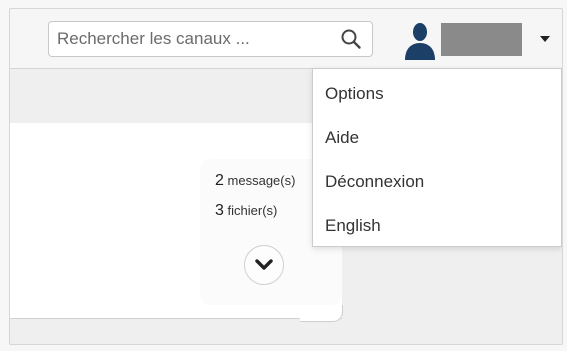  I want to click on files-number: 3, so click(219, 210).